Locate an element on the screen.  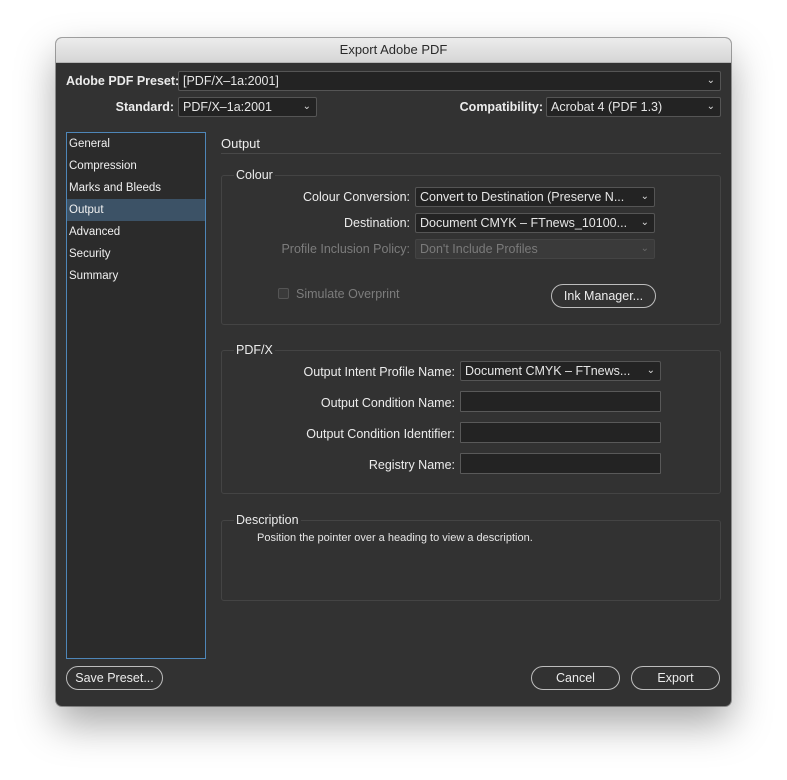
preset-value: [PDF/X–1a:2001] is located at coordinates (231, 81).